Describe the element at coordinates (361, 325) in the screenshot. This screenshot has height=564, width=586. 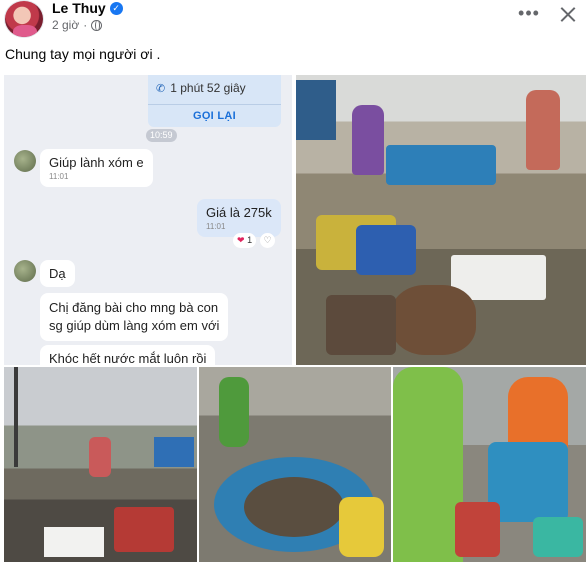
I see `lobster-basket` at that location.